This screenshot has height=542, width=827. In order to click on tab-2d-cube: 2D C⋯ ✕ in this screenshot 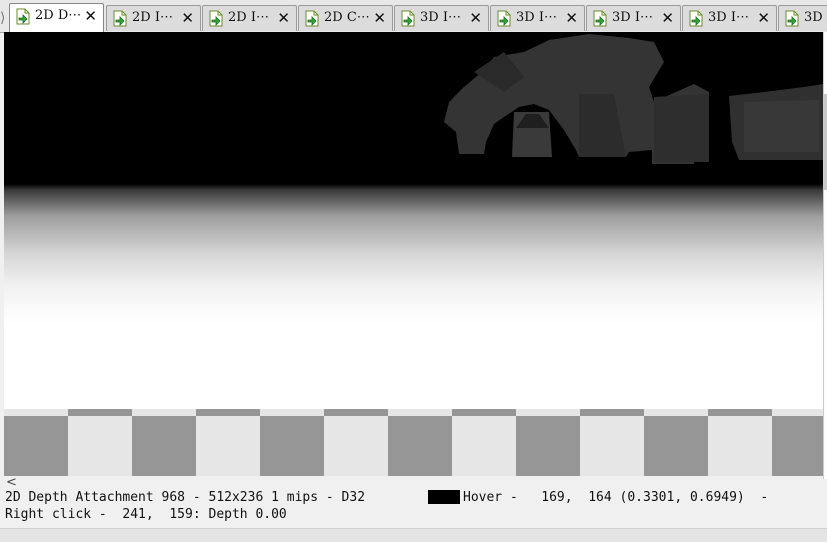, I will do `click(345, 18)`.